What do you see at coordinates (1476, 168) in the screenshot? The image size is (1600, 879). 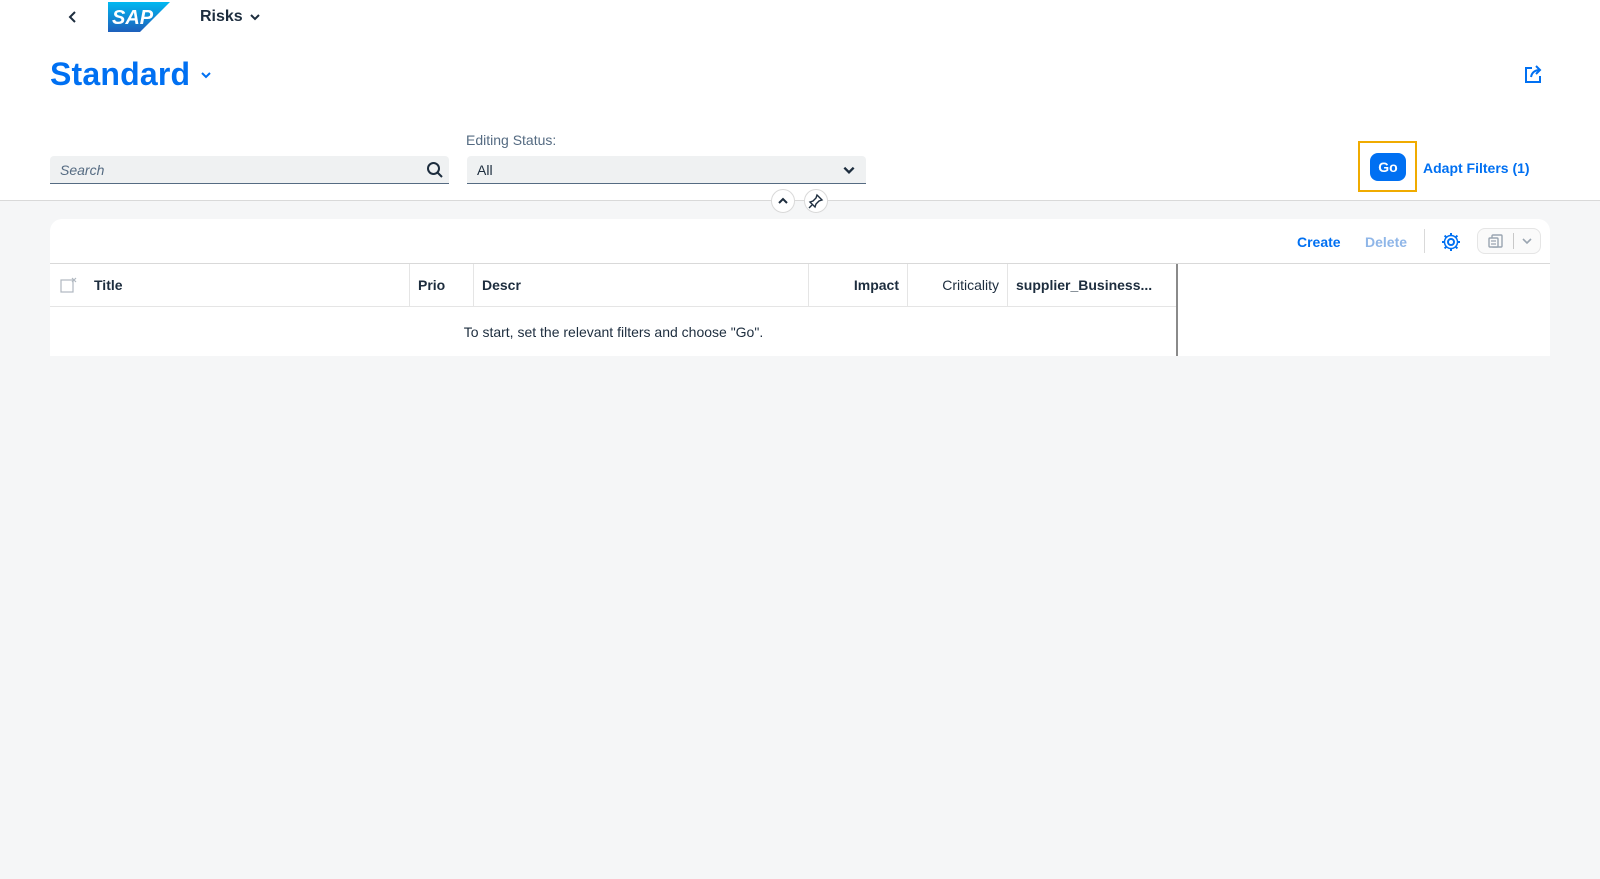 I see `adapt-filters-button: Adapt Filters (1)` at bounding box center [1476, 168].